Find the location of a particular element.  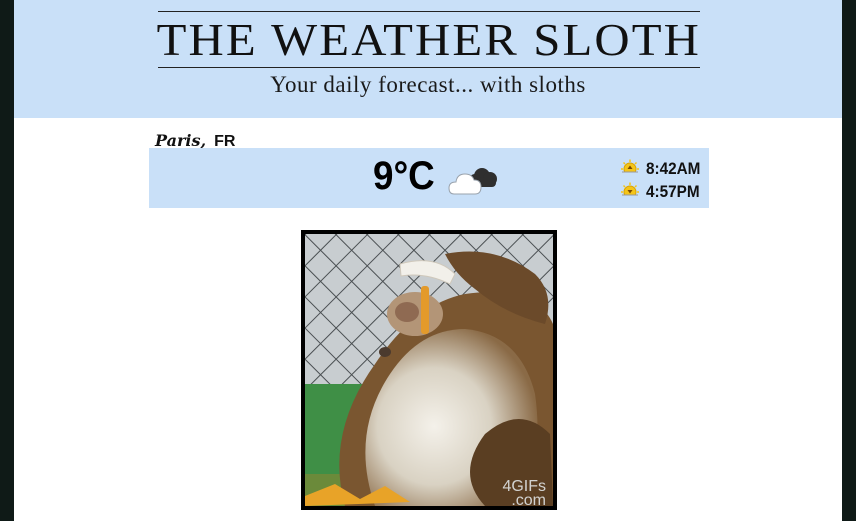

weather-bar: 9°C 8:42AM 4:57PM is located at coordinates (429, 178).